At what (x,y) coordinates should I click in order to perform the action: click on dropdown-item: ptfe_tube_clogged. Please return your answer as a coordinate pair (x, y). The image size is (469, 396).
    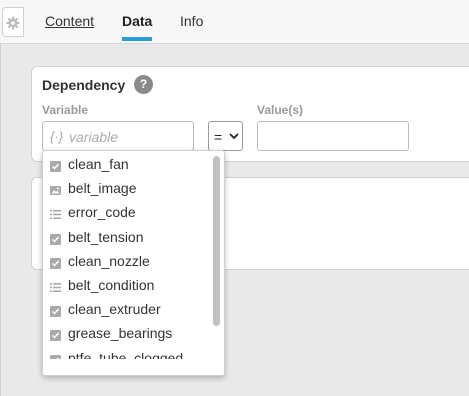
    Looking at the image, I should click on (126, 353).